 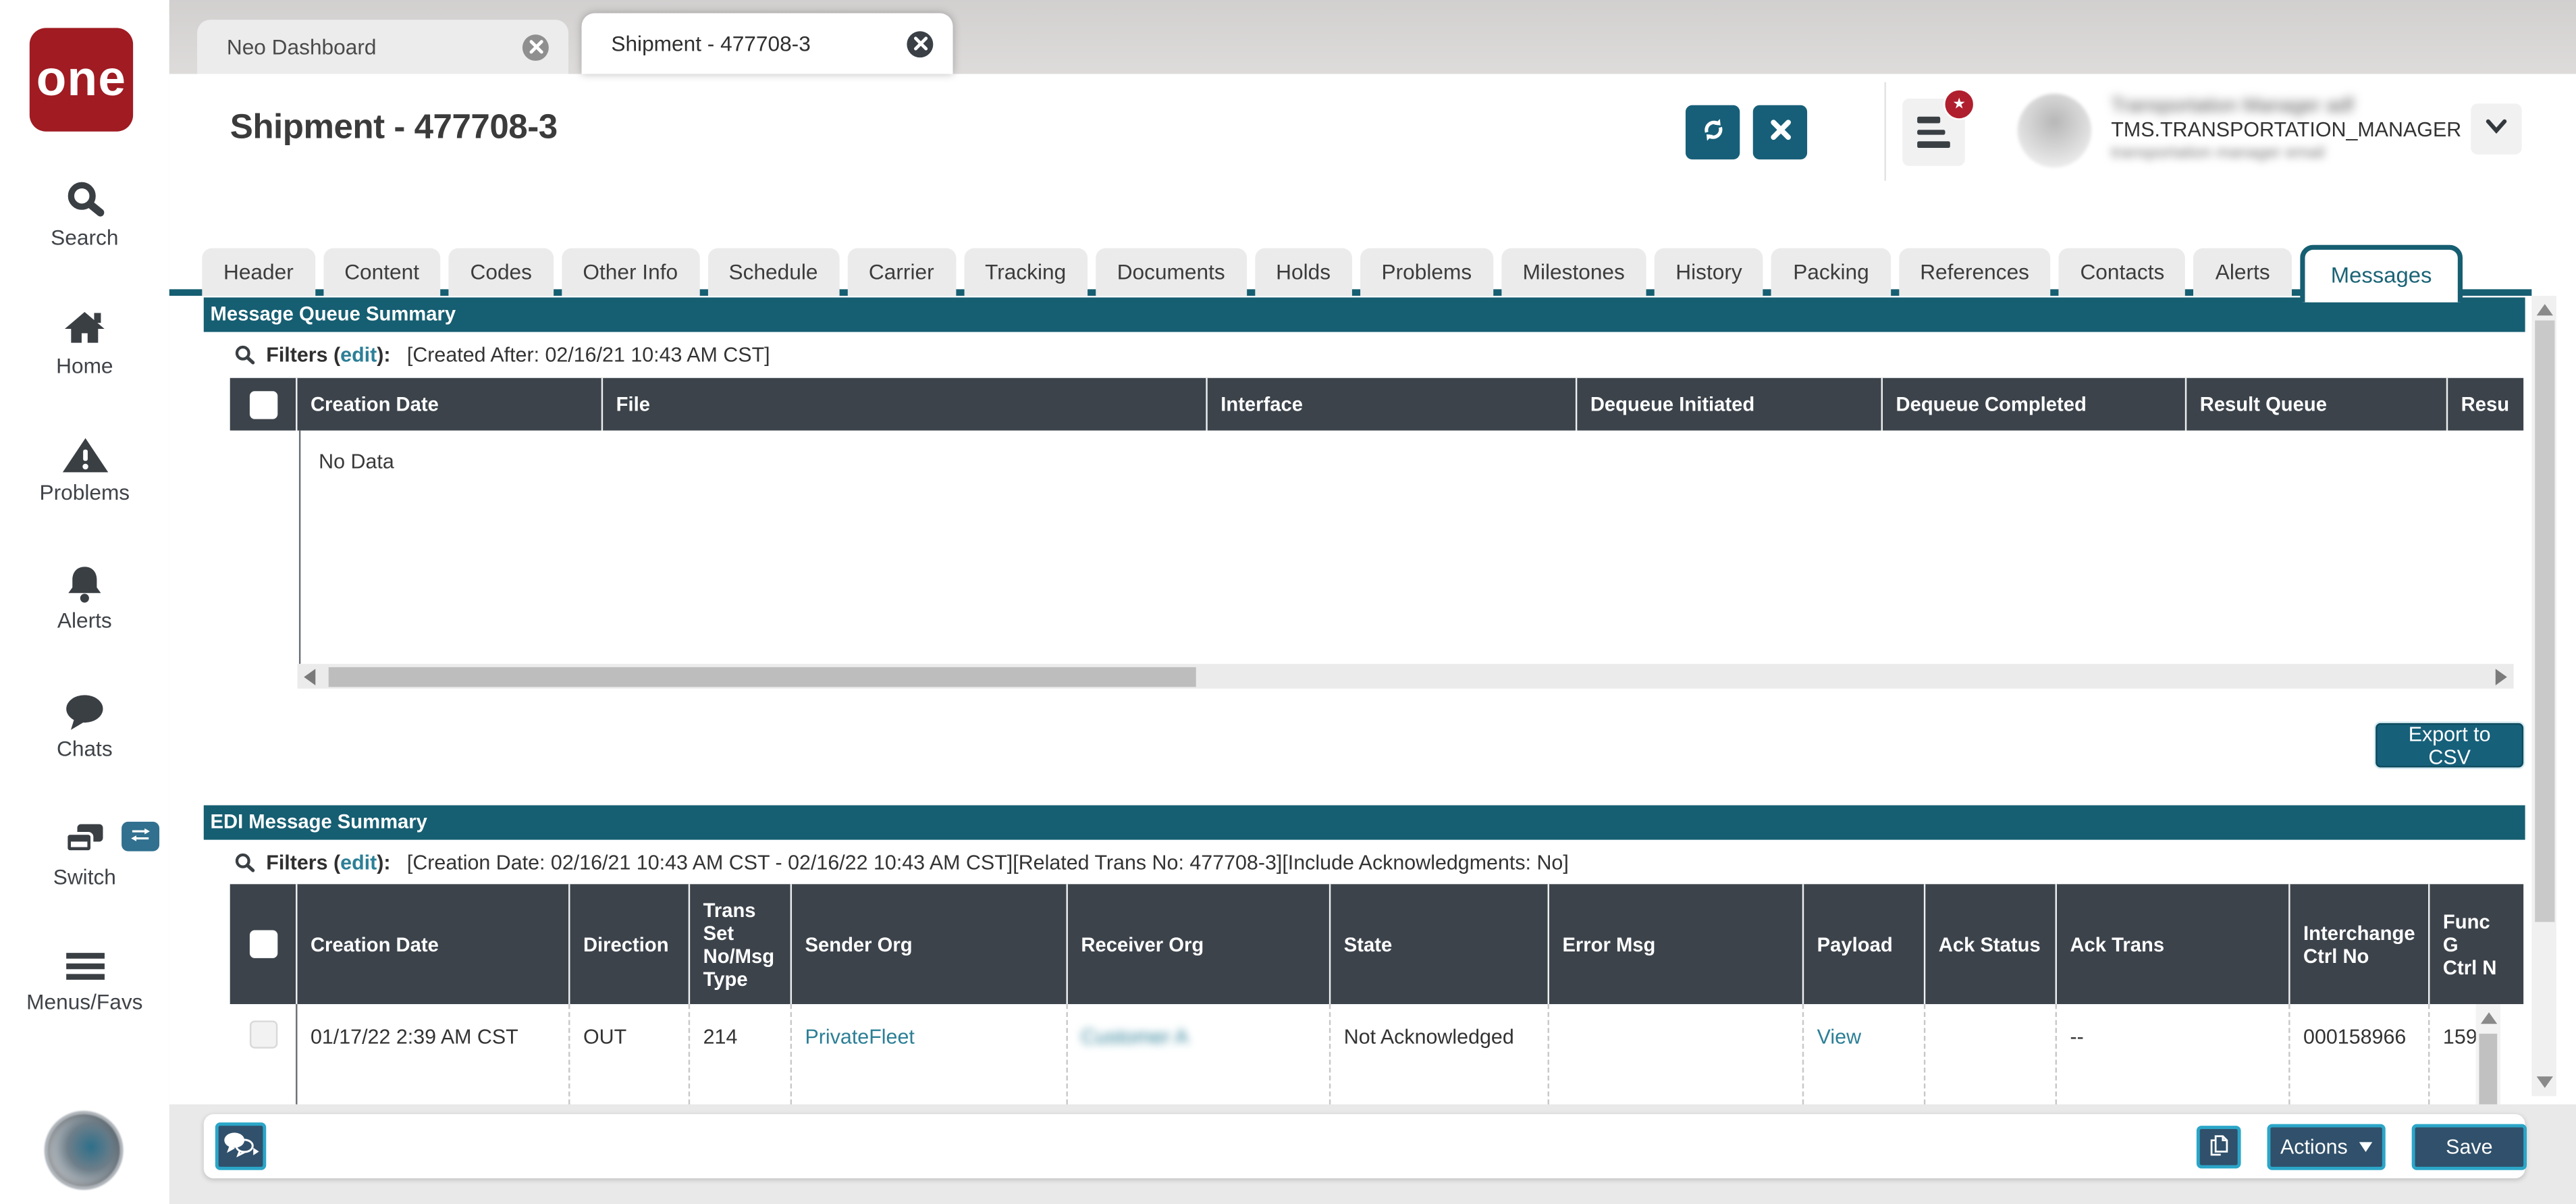 What do you see at coordinates (301, 46) in the screenshot?
I see `workspace-tab-label: Neo Dashboard` at bounding box center [301, 46].